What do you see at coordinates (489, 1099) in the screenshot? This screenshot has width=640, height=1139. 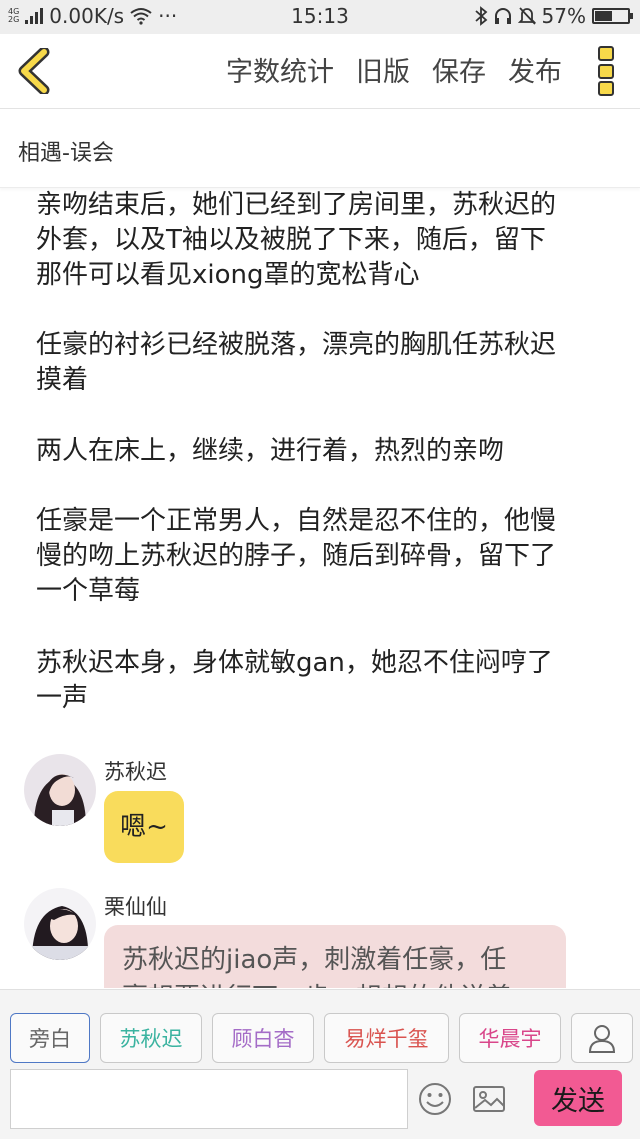 I see `image-icon` at bounding box center [489, 1099].